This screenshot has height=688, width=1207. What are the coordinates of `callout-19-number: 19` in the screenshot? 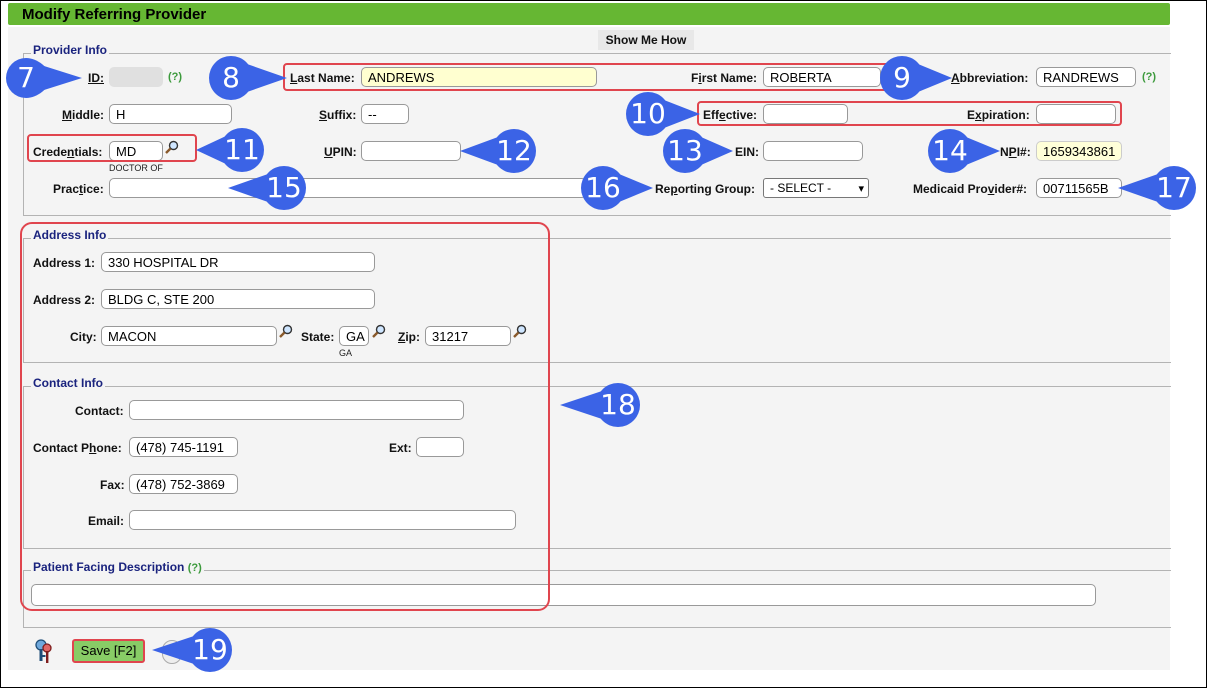 It's located at (210, 649).